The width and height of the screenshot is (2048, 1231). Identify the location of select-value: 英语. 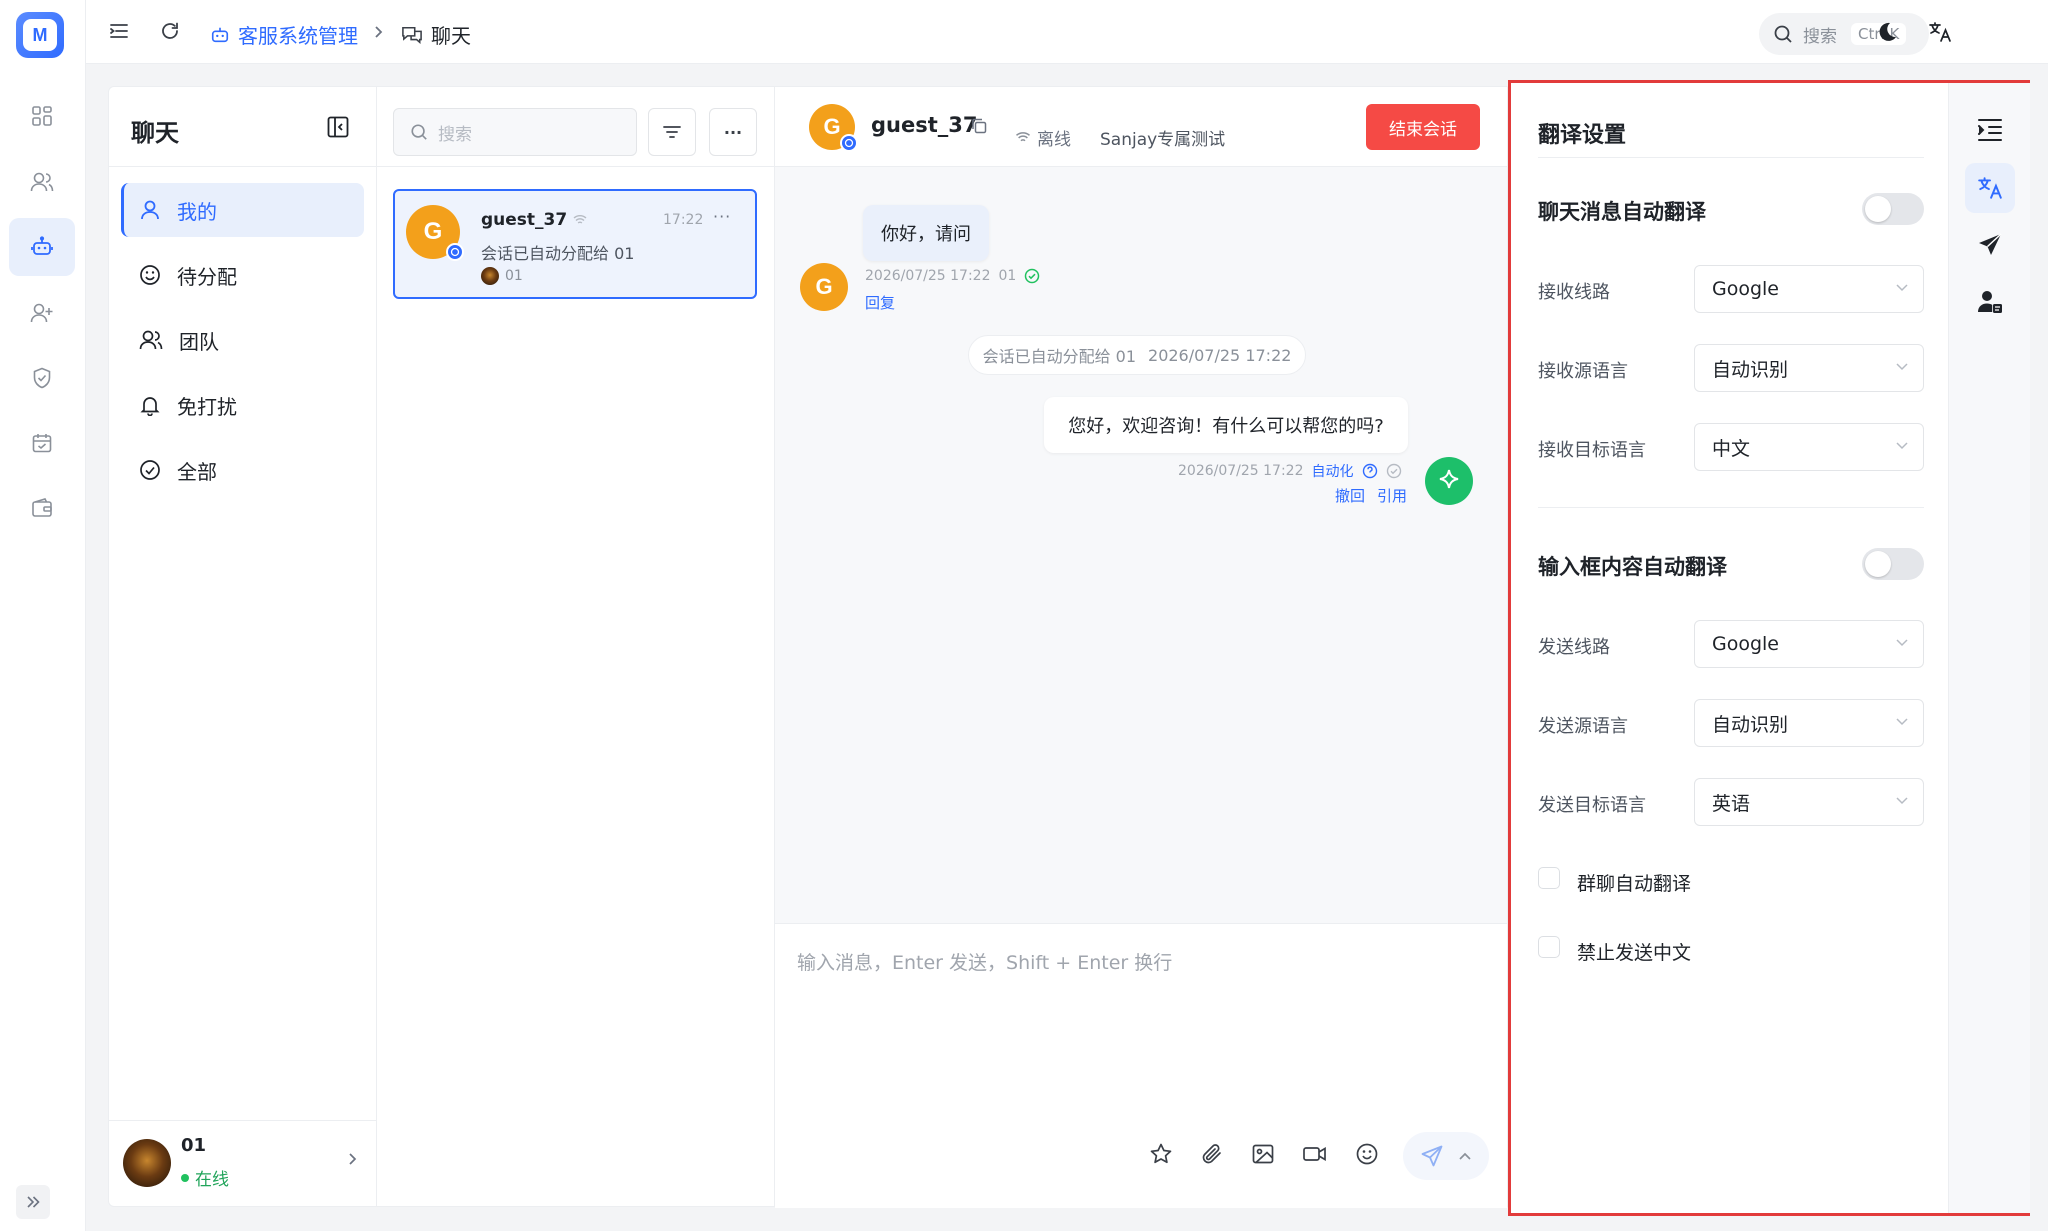
(1731, 803).